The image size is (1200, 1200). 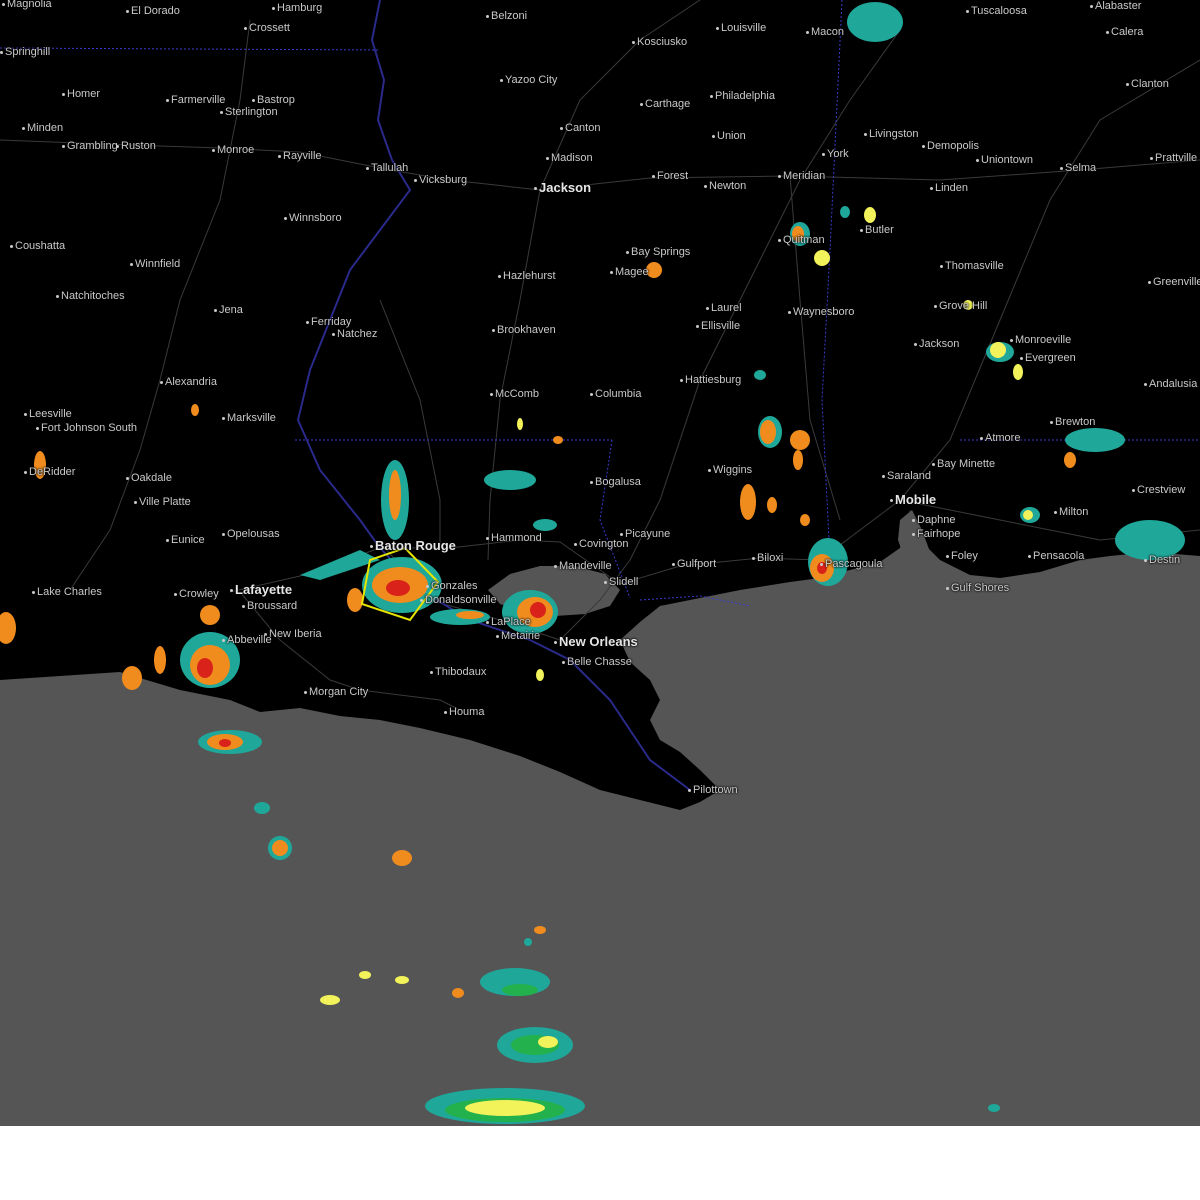 What do you see at coordinates (188, 540) in the screenshot?
I see `city-name: Eunice` at bounding box center [188, 540].